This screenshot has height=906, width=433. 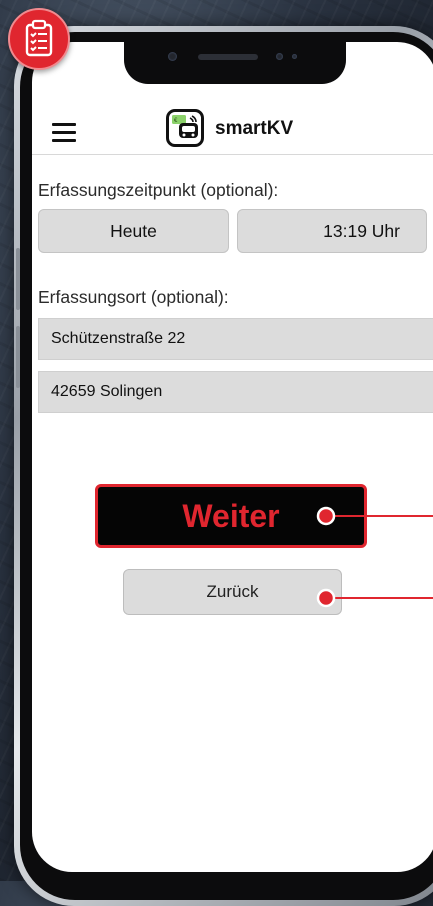 What do you see at coordinates (133, 297) in the screenshot?
I see `capture-location-label: Erfassungsort (optional):` at bounding box center [133, 297].